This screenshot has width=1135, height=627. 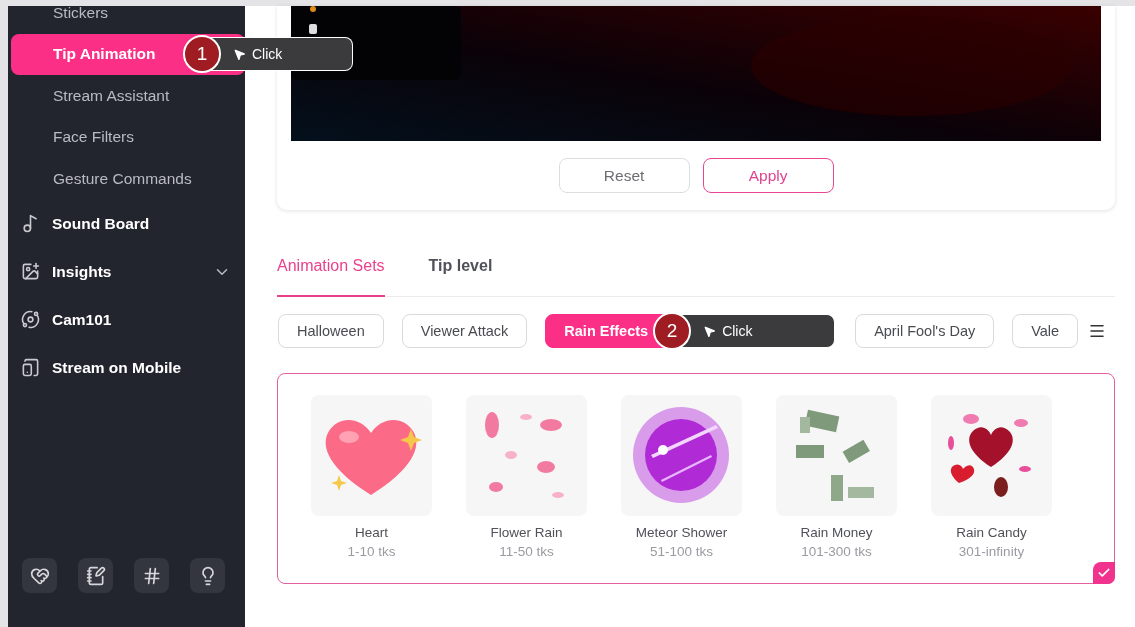 I want to click on effect-name: Flower Rain, so click(x=526, y=532).